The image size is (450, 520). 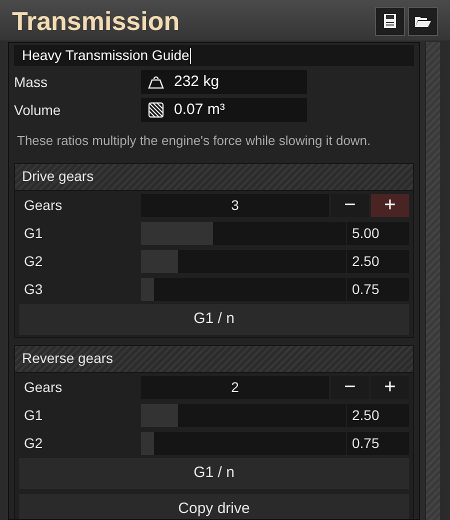 I want to click on save-button, so click(x=390, y=21).